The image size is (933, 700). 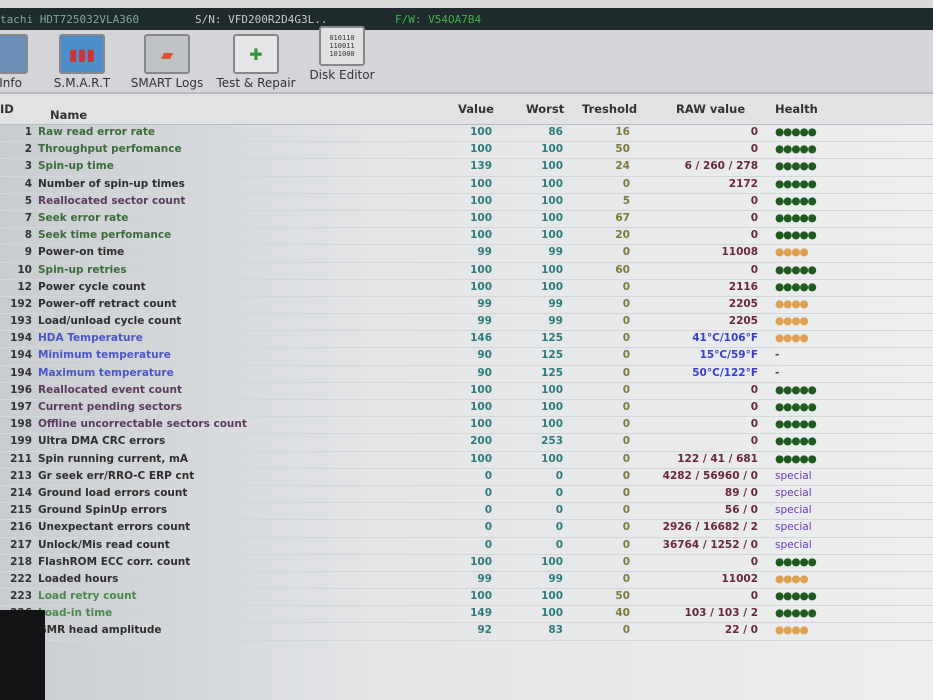 What do you see at coordinates (481, 441) in the screenshot?
I see `attr-value: 200` at bounding box center [481, 441].